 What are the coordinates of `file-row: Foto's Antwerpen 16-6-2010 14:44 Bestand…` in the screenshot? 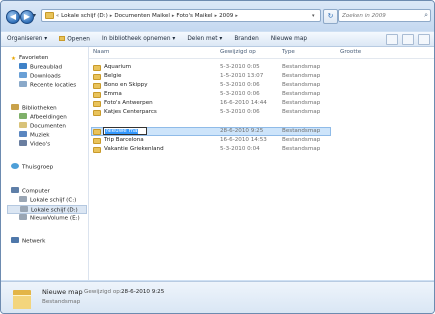 It's located at (261, 103).